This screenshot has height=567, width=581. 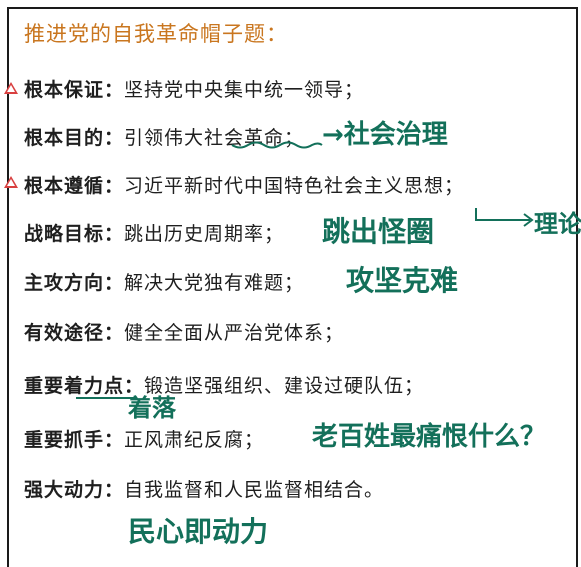 I want to click on handwritten-note: 跳出怪圈, so click(x=378, y=231).